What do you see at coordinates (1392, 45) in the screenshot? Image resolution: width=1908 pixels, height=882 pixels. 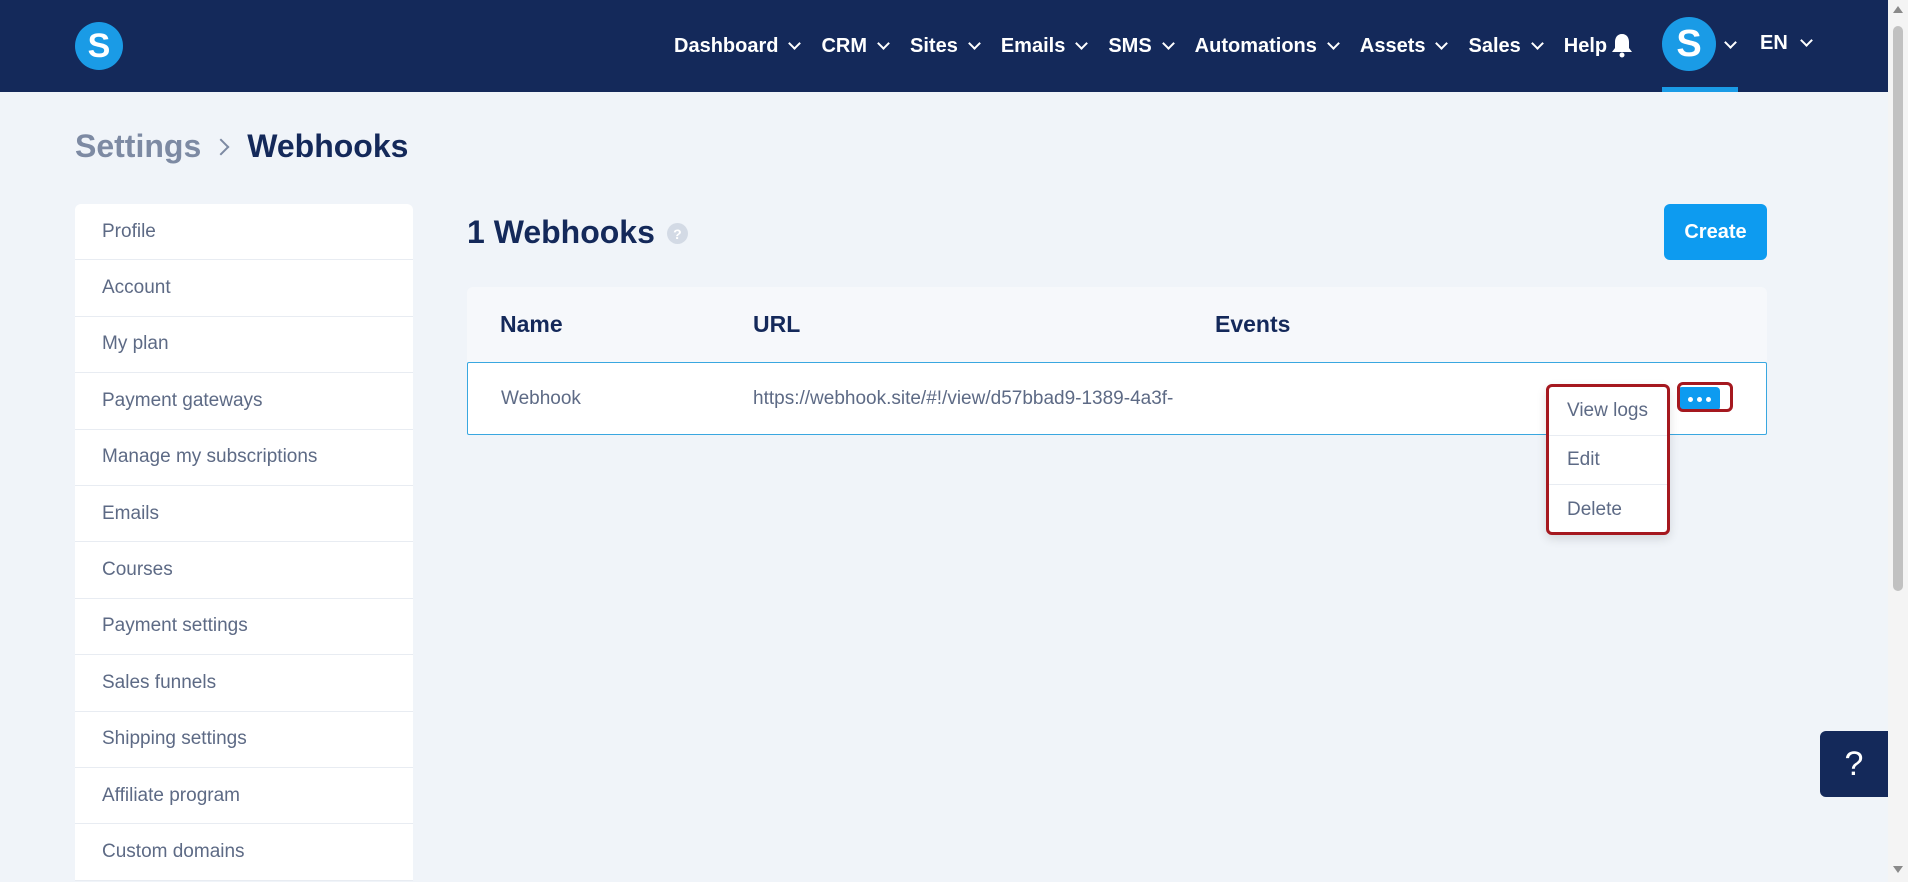 I see `nav-label: Assets` at bounding box center [1392, 45].